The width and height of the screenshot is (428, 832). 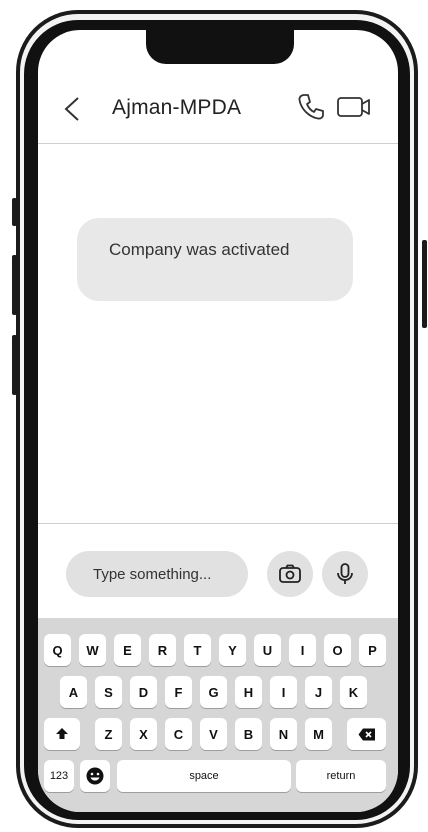 I want to click on backspace-key, so click(x=366, y=734).